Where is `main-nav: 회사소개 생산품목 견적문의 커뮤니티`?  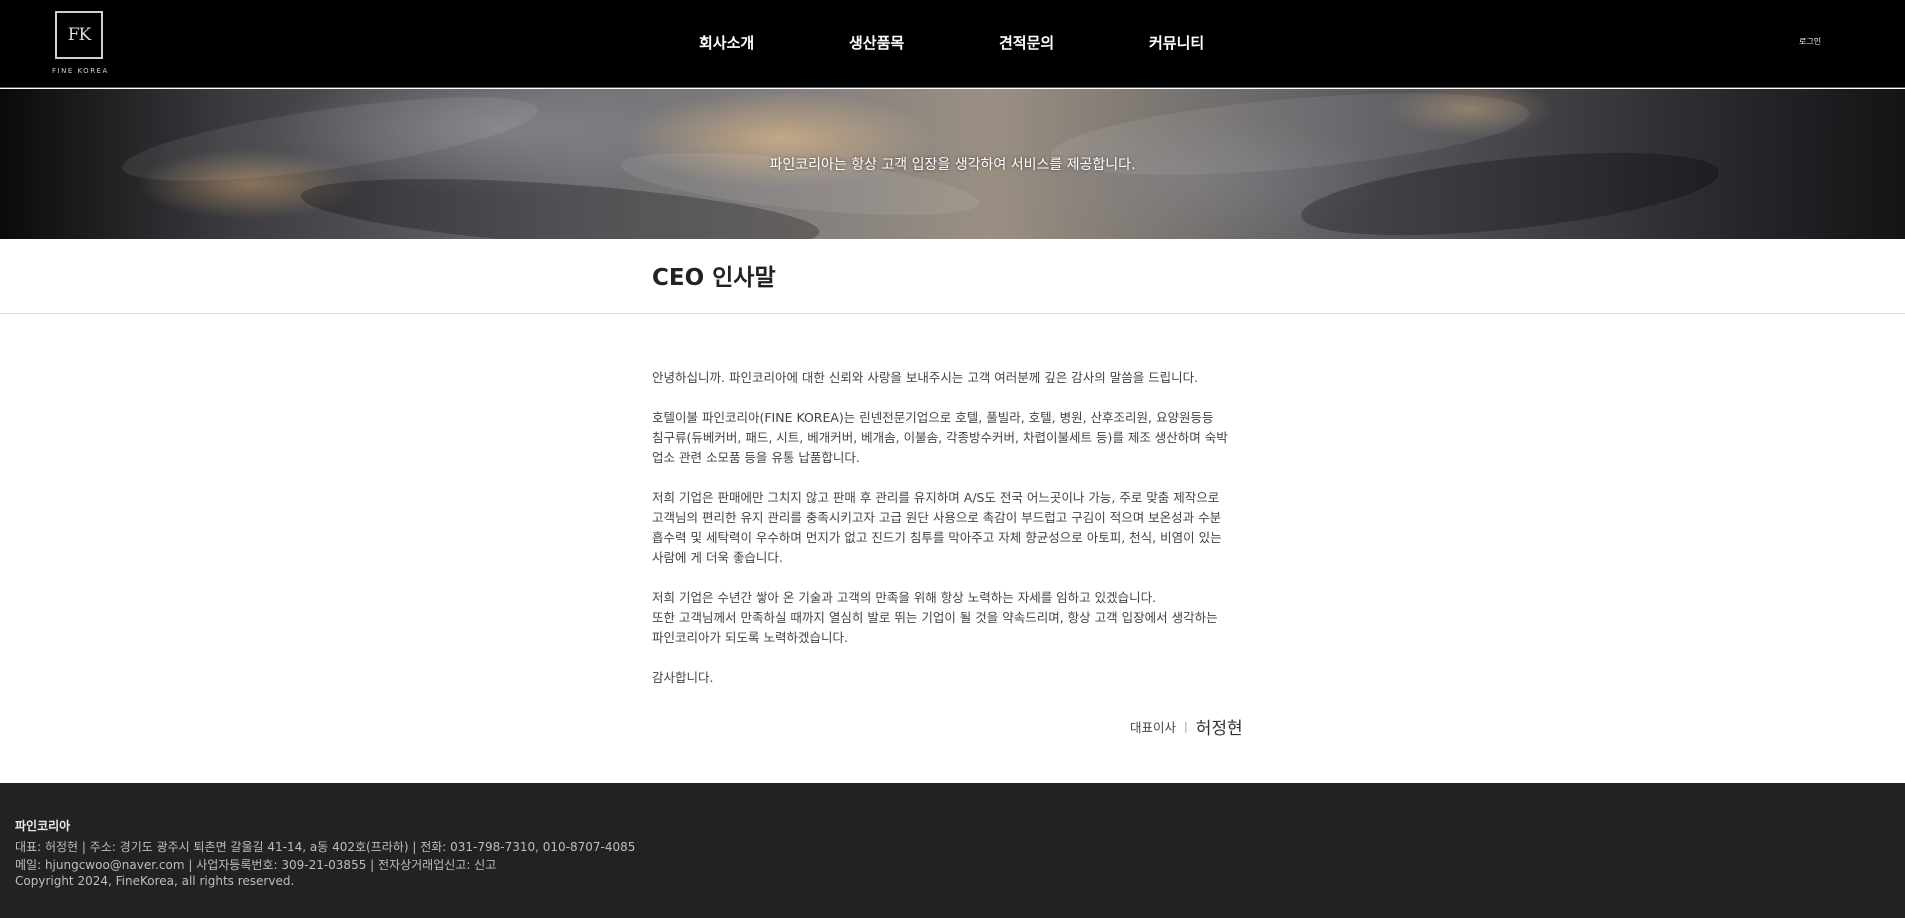 main-nav: 회사소개 생산품목 견적문의 커뮤니티 is located at coordinates (952, 44).